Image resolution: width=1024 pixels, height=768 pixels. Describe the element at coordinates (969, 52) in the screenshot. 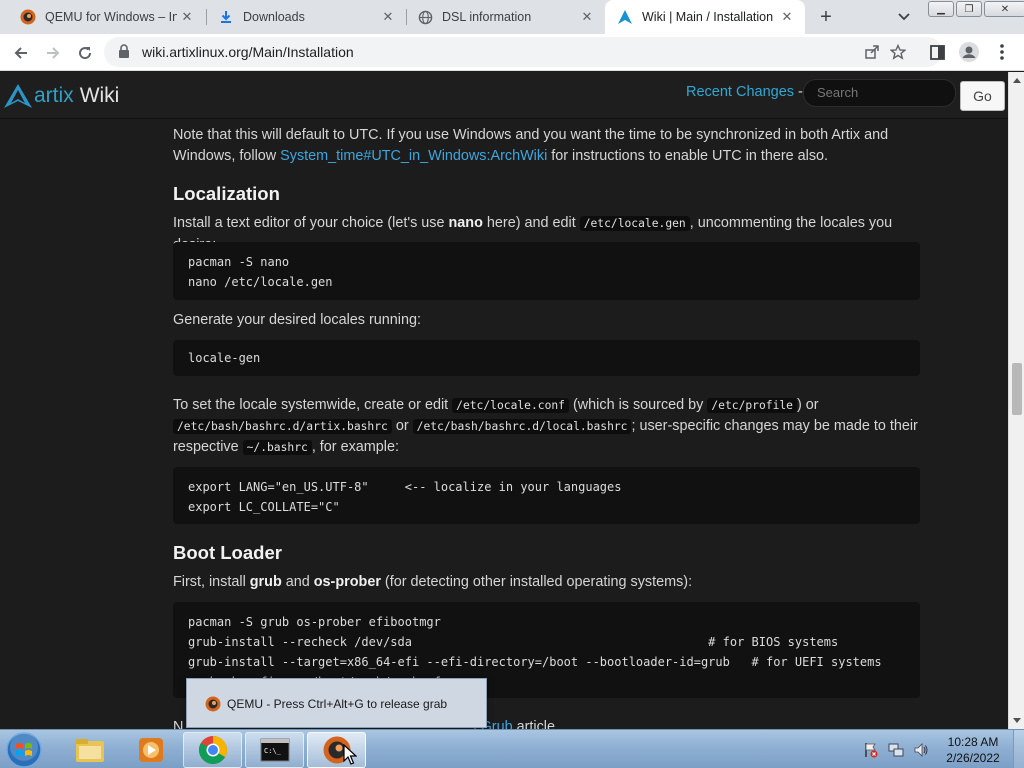

I see `profile-avatar-icon` at that location.